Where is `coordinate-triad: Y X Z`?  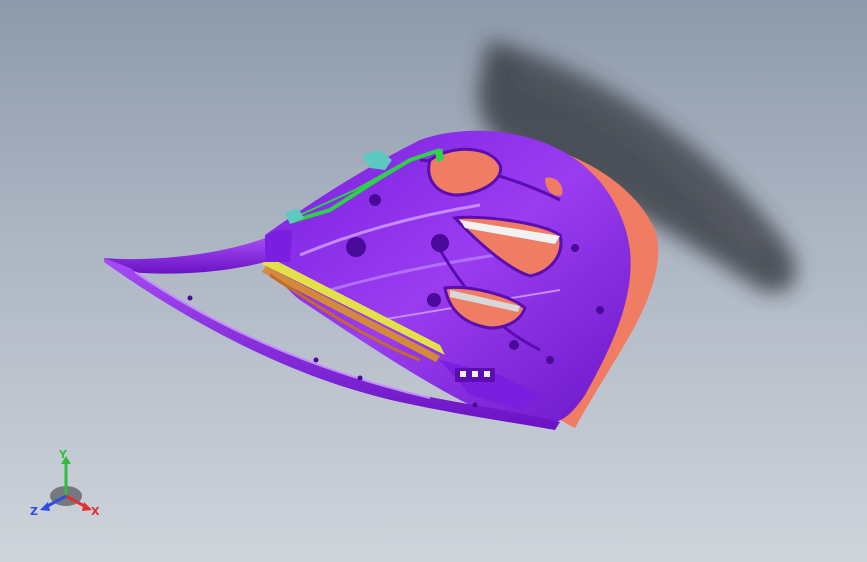 coordinate-triad: Y X Z is located at coordinates (66, 486).